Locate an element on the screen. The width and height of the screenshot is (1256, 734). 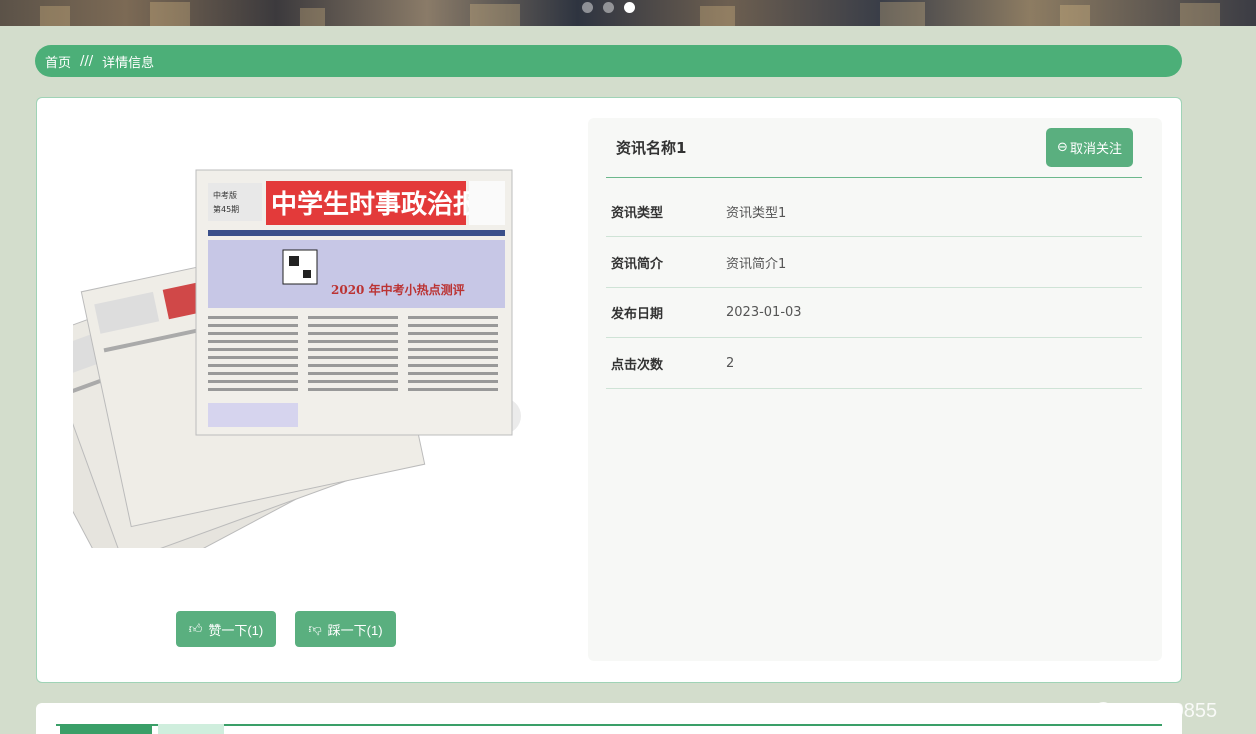
tab-active is located at coordinates (106, 729).